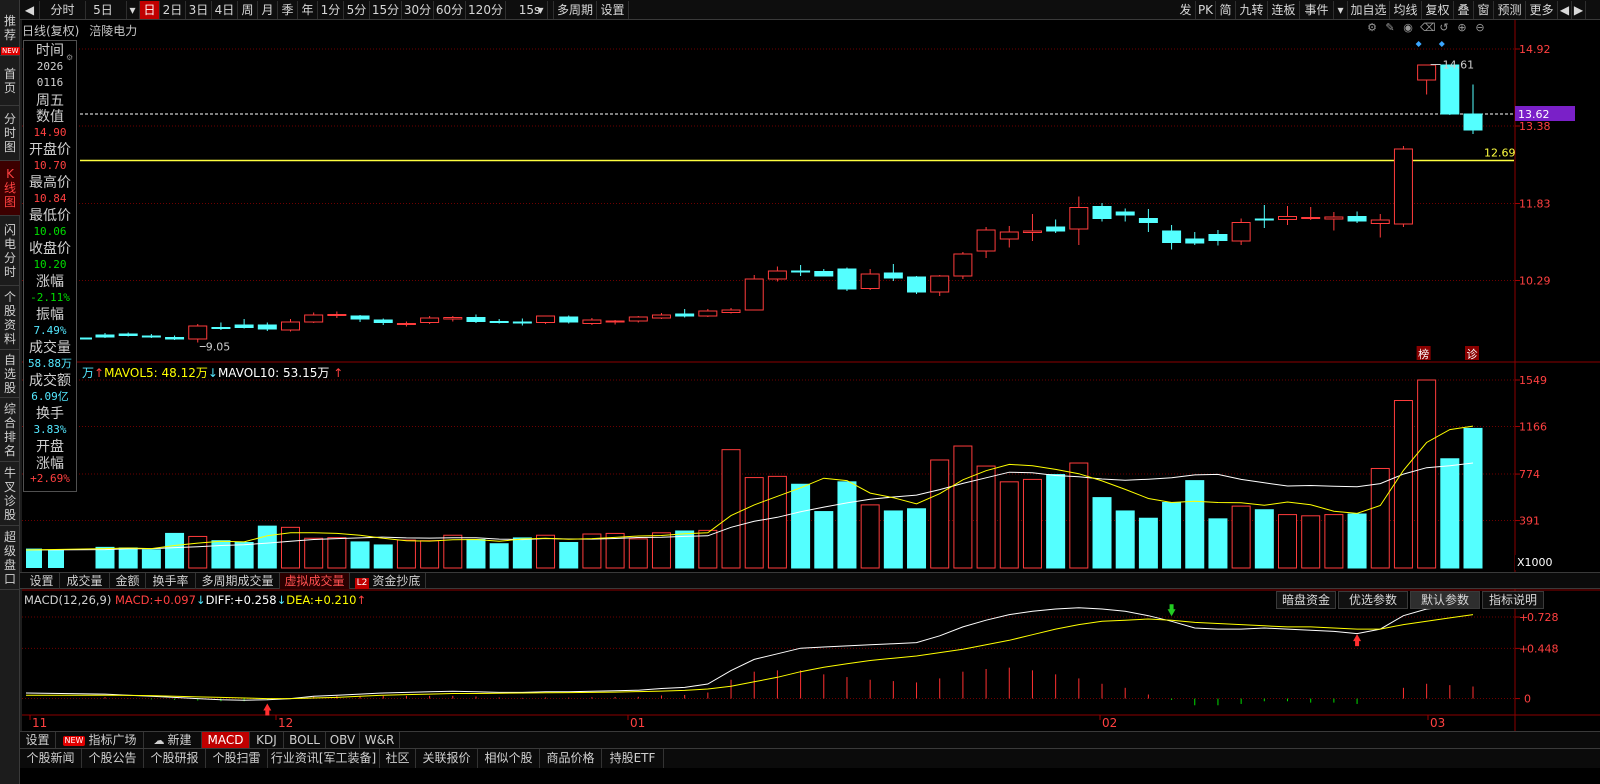 Image resolution: width=1600 pixels, height=784 pixels. Describe the element at coordinates (150, 10) in the screenshot. I see `toolbar-period-2: 日` at that location.